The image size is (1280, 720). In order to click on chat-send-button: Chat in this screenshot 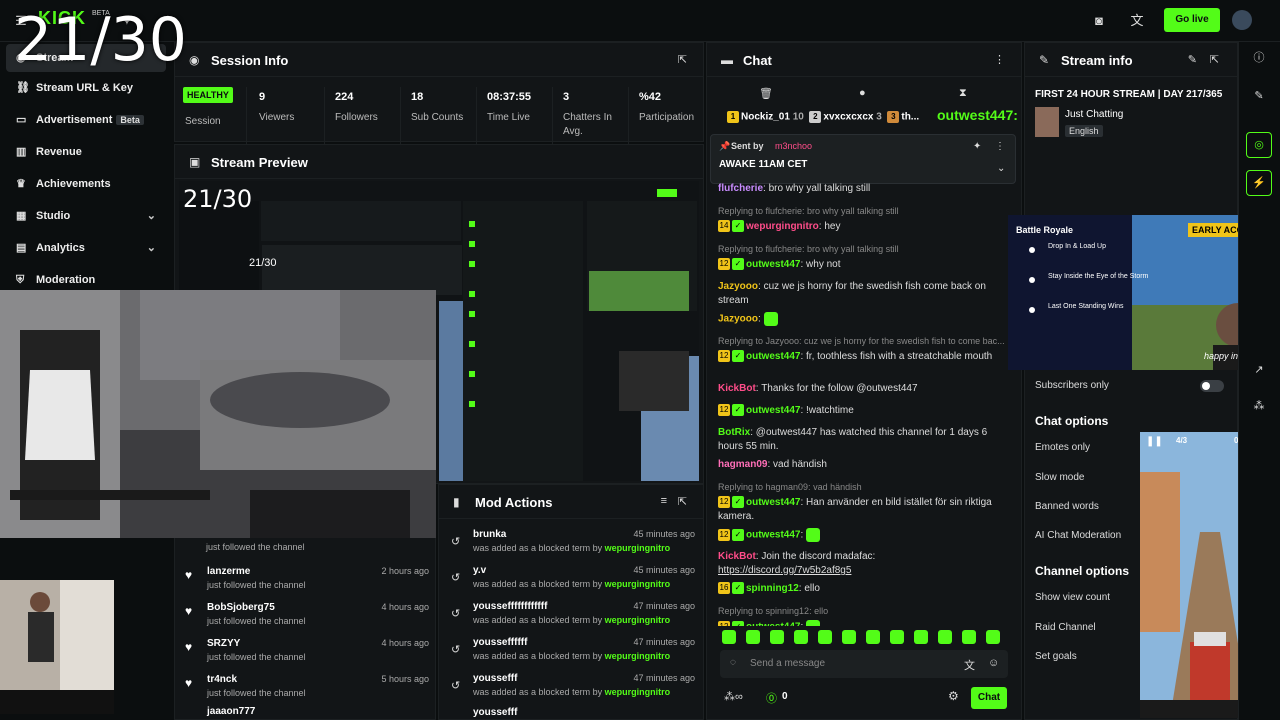, I will do `click(989, 698)`.